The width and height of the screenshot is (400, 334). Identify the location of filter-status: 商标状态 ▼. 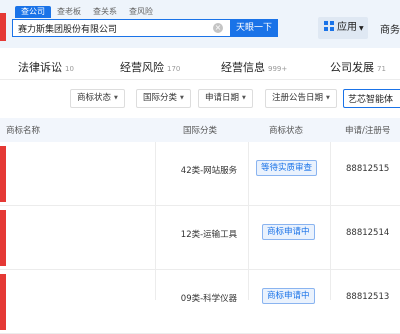
(97, 98).